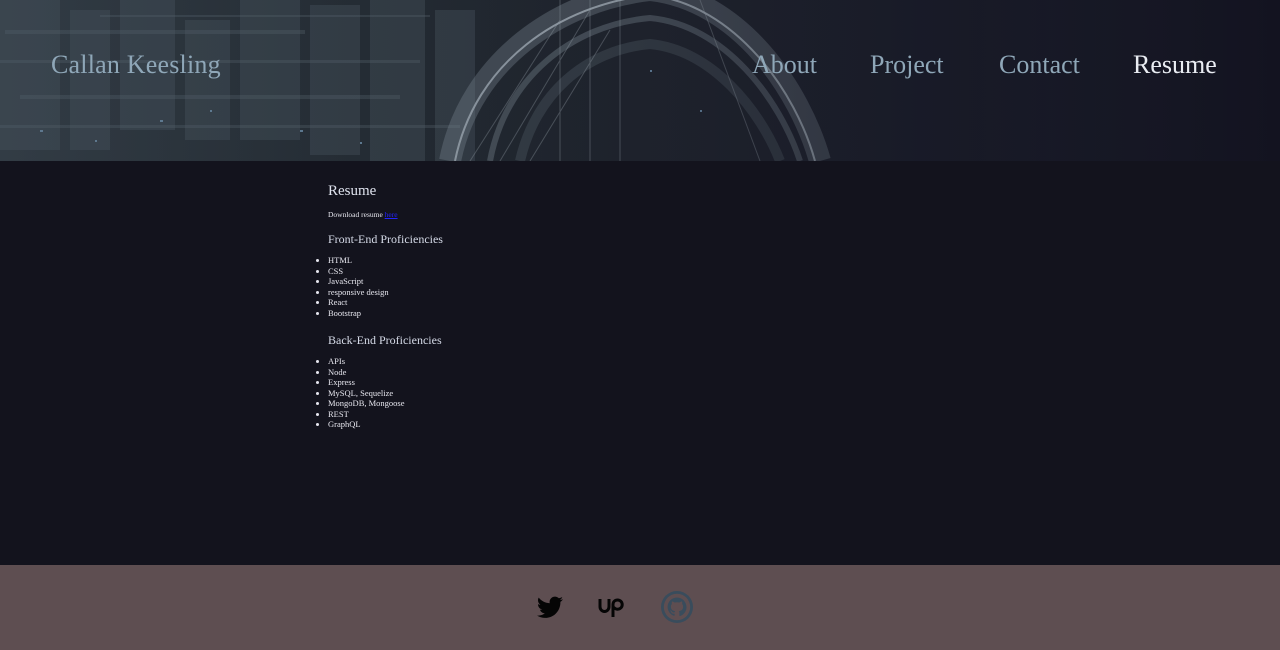  Describe the element at coordinates (385, 340) in the screenshot. I see `backend-heading: Back-End Proficiencies` at that location.